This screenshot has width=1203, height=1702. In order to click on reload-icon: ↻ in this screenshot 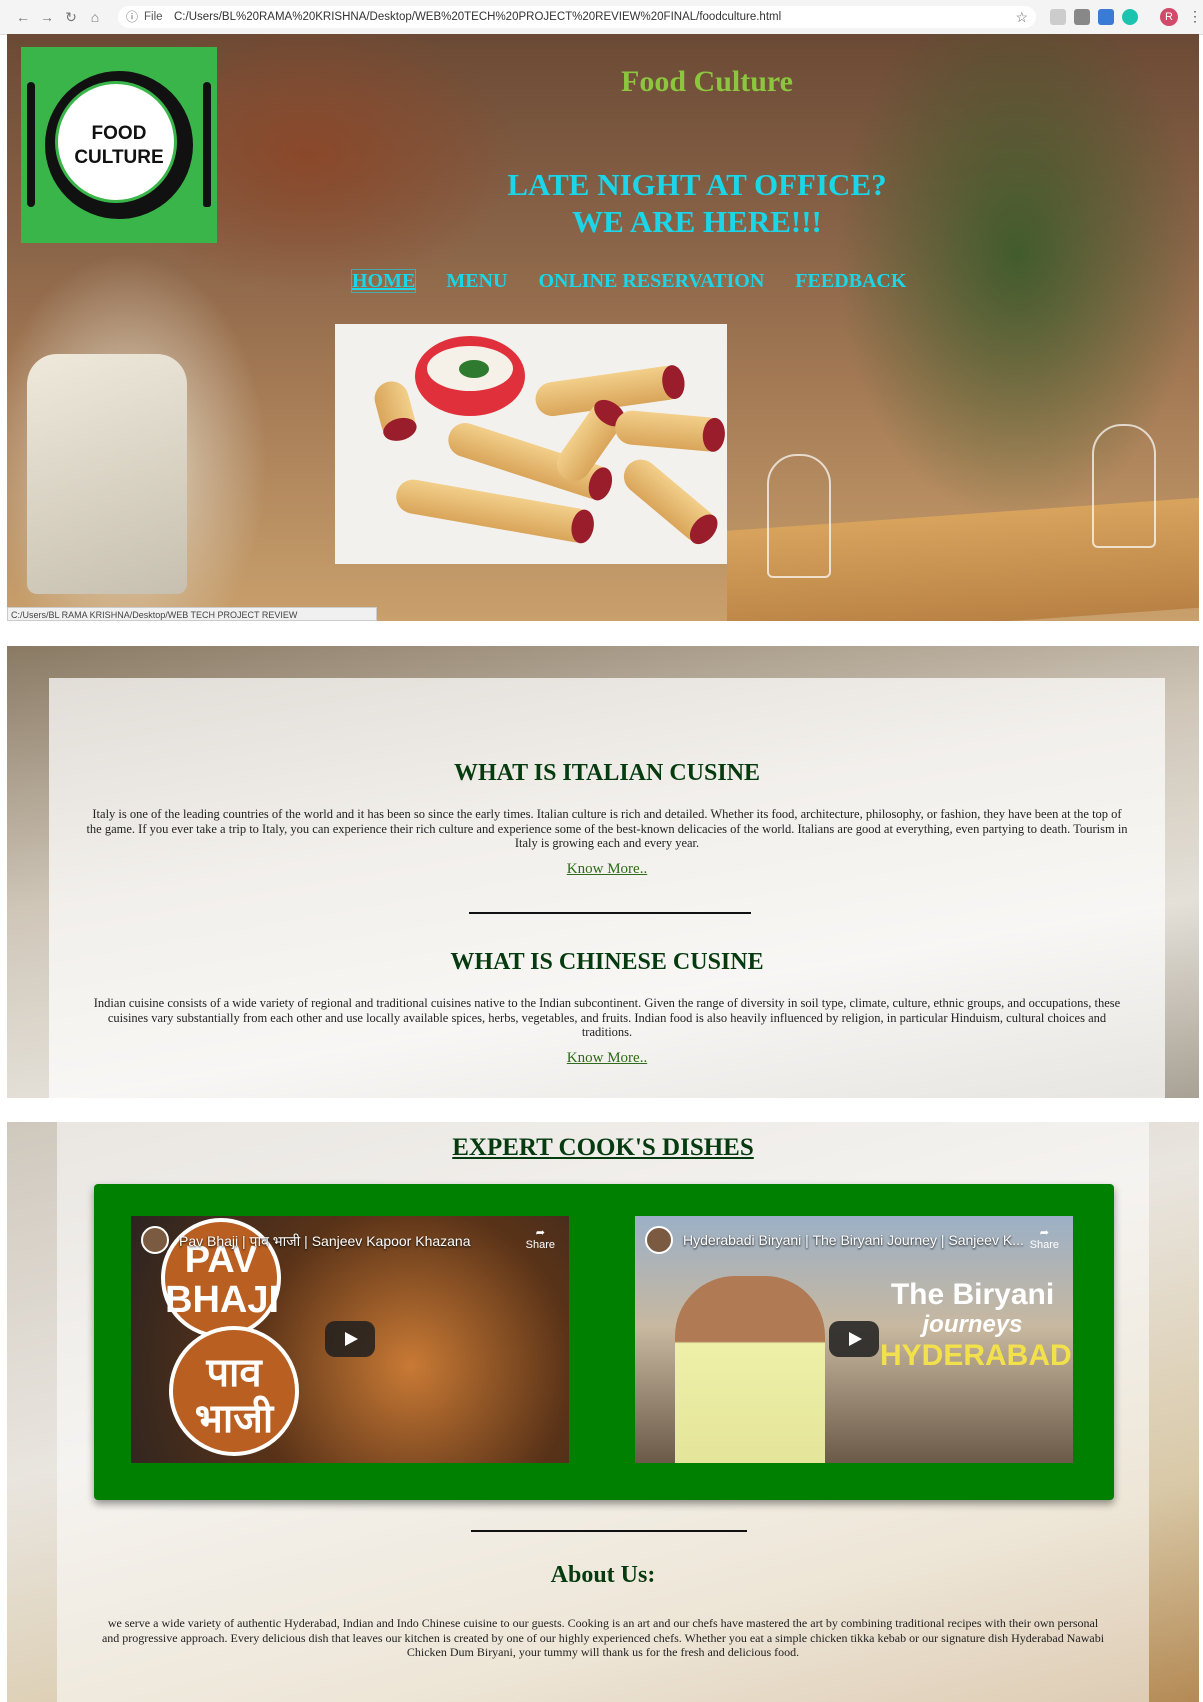, I will do `click(71, 17)`.